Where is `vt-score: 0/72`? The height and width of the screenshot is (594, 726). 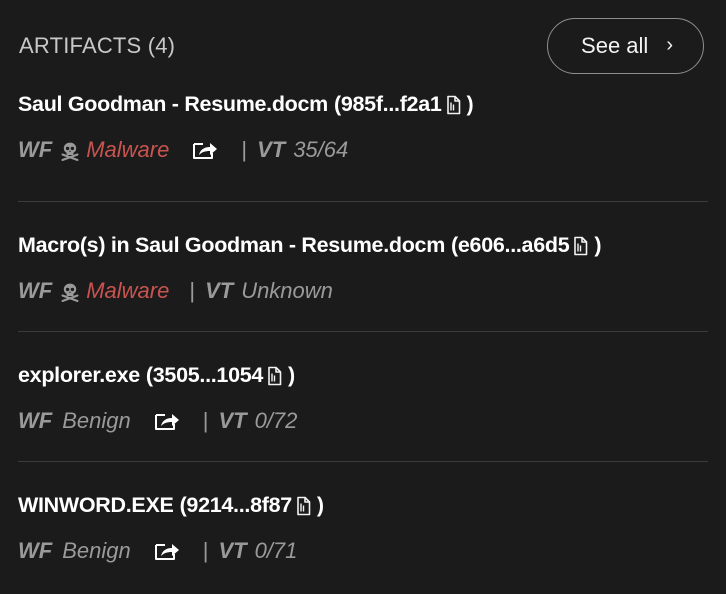
vt-score: 0/72 is located at coordinates (276, 420).